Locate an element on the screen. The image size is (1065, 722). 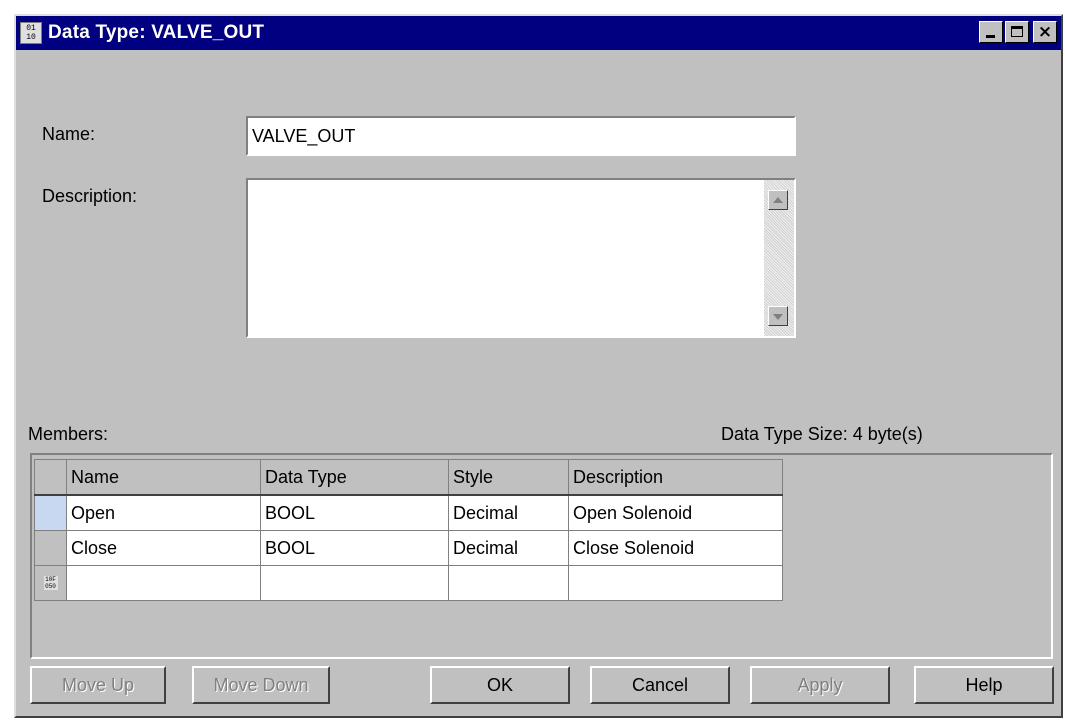
name-input is located at coordinates (521, 136).